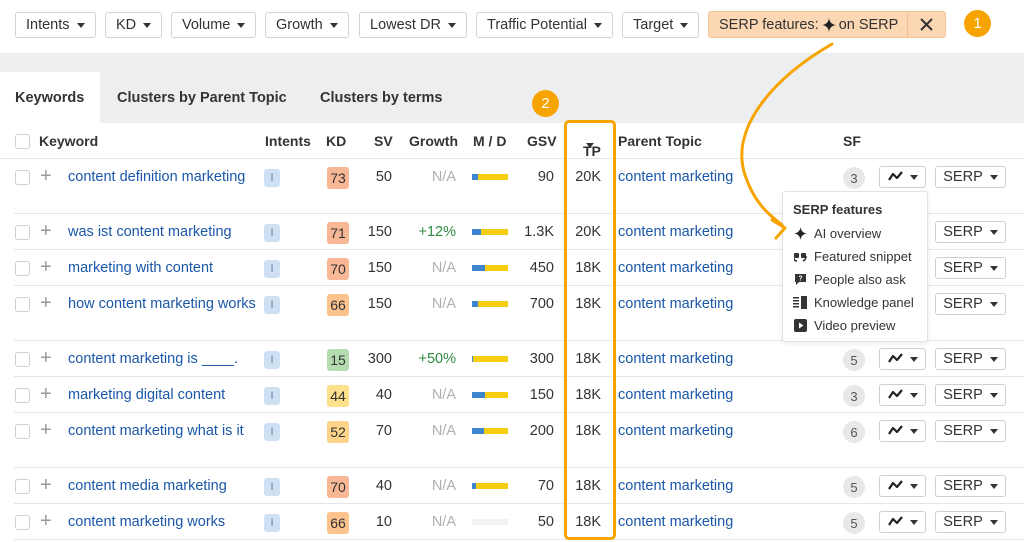 The image size is (1024, 542). What do you see at coordinates (22, 141) in the screenshot?
I see `select-all-checkbox` at bounding box center [22, 141].